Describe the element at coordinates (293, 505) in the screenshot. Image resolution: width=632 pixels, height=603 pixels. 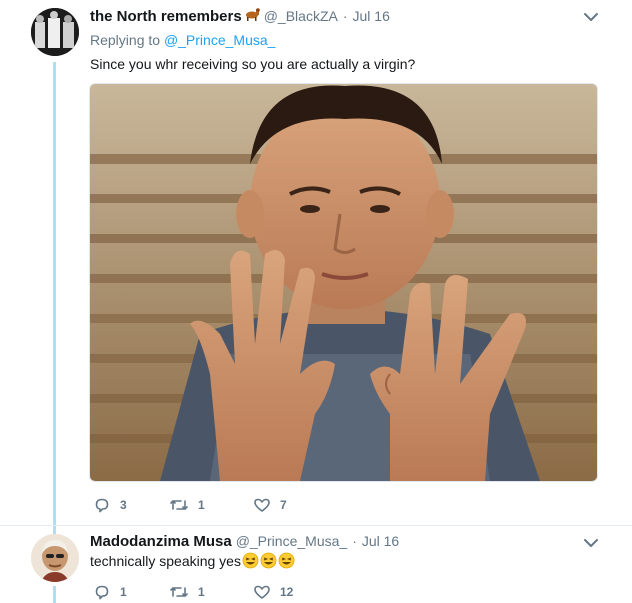
I see `like-button: 7` at that location.